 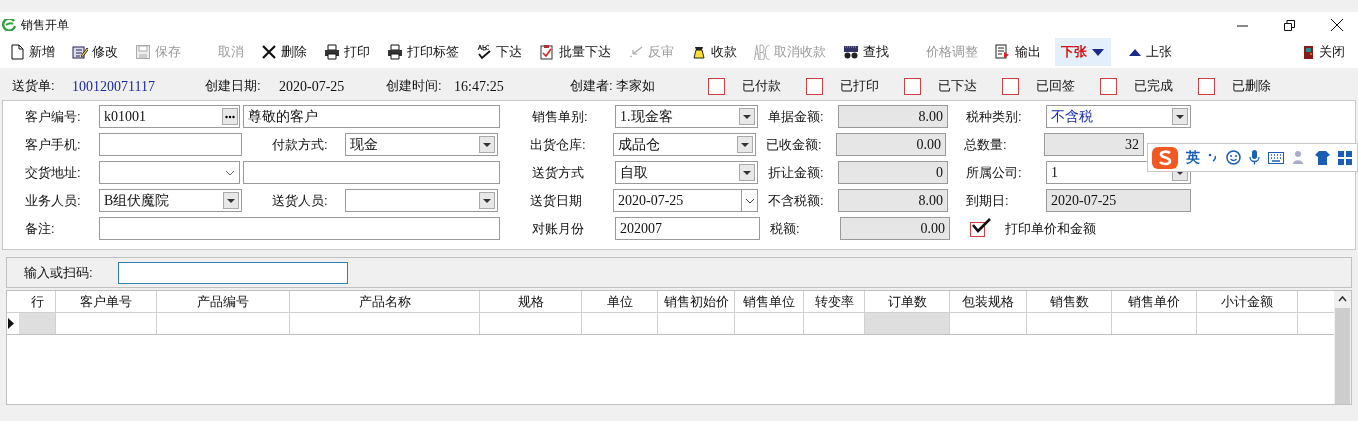 What do you see at coordinates (106, 301) in the screenshot?
I see `column-header: 客户单号` at bounding box center [106, 301].